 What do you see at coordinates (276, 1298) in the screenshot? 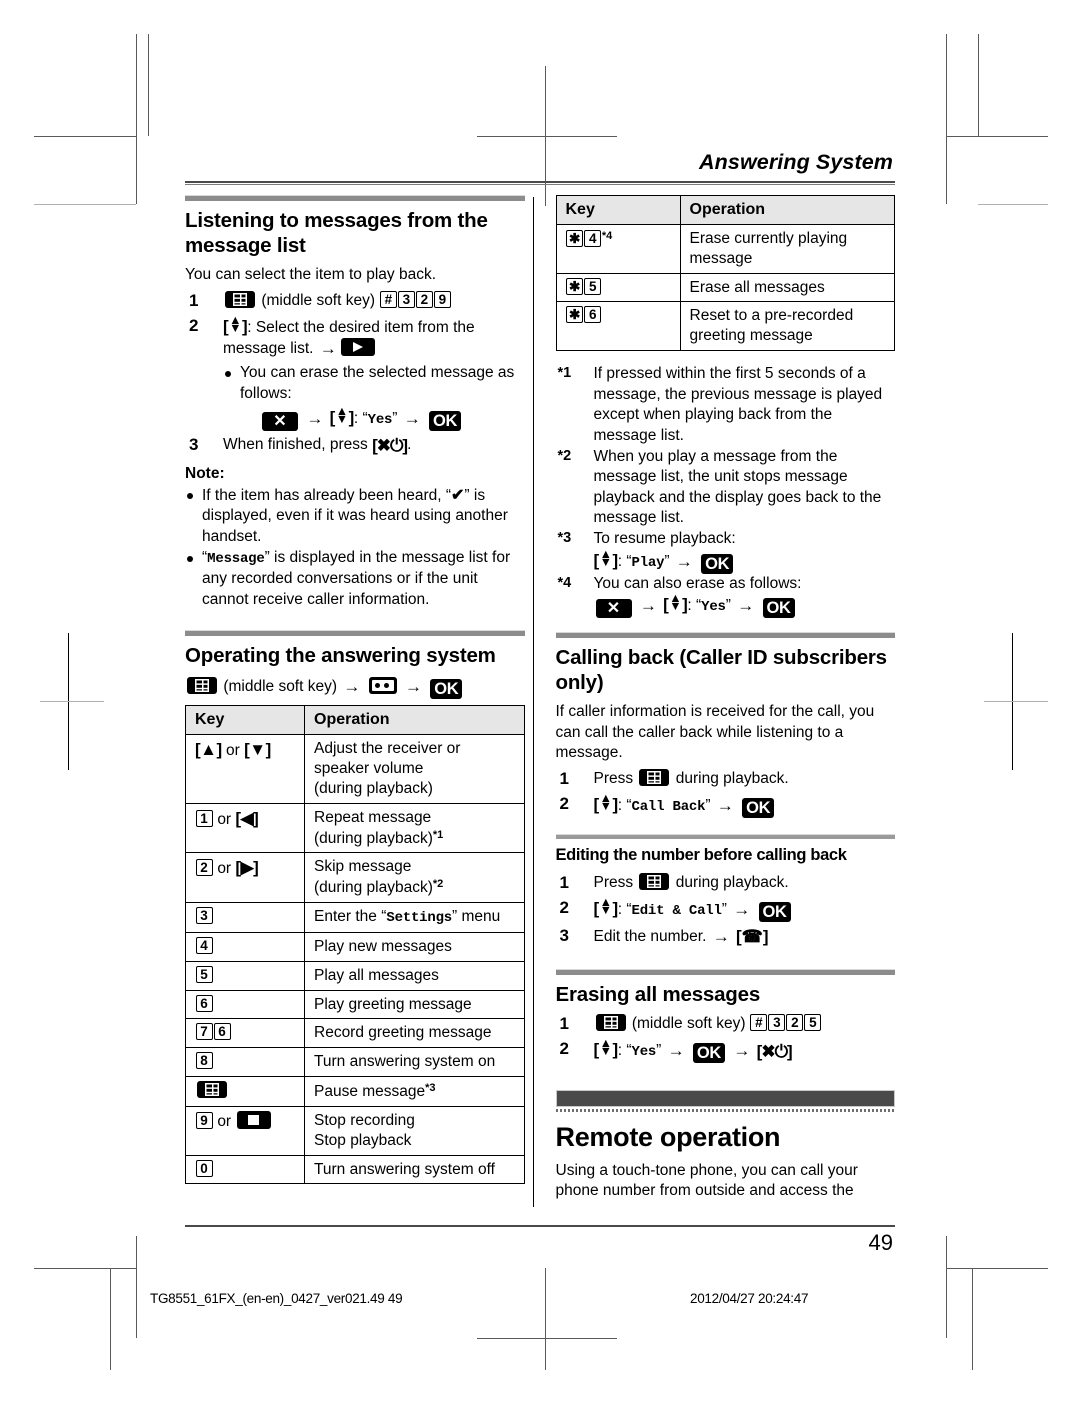
I see `imprint-left: TG8551_61FX_(en-en)_0427_ver021.49 49` at bounding box center [276, 1298].